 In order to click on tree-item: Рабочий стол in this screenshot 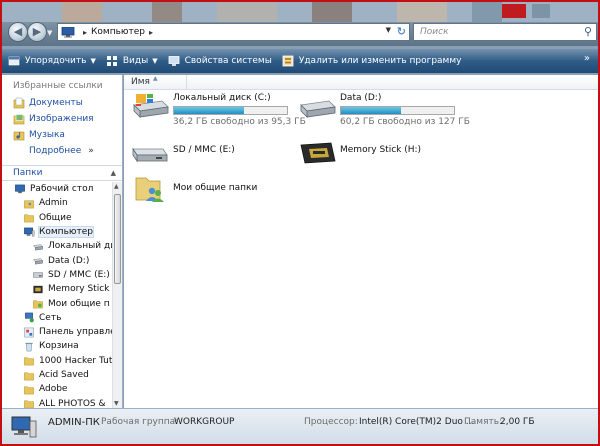, I will do `click(57, 189)`.